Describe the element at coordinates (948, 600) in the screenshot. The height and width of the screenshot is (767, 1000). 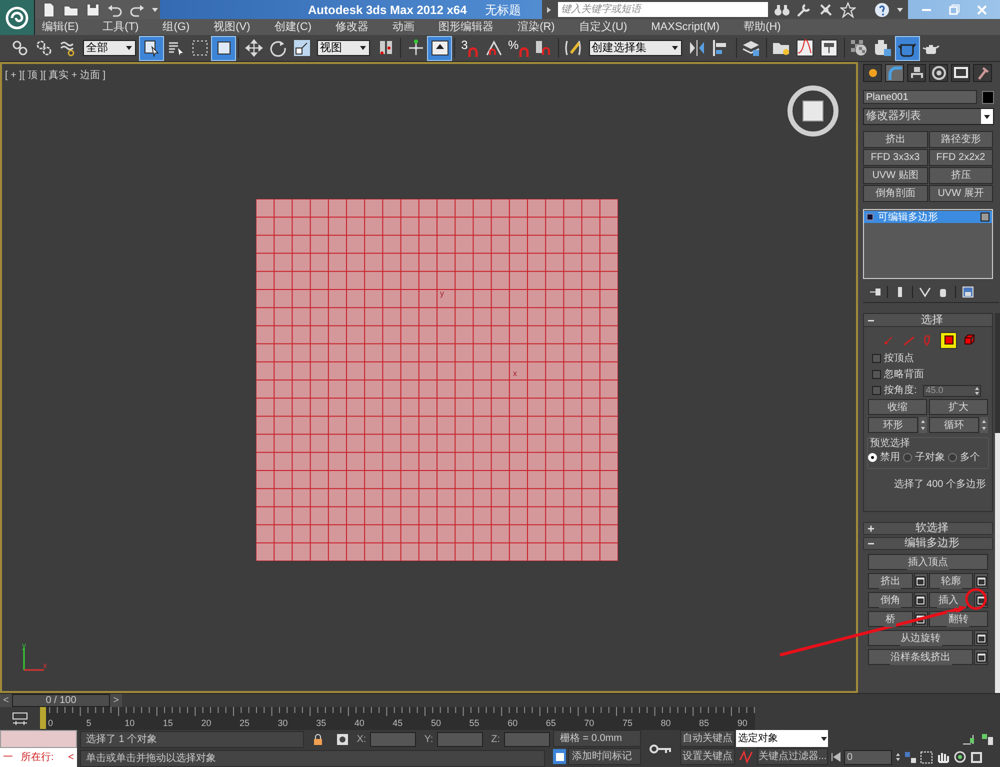
I see `edit-poly-button: 插入` at that location.